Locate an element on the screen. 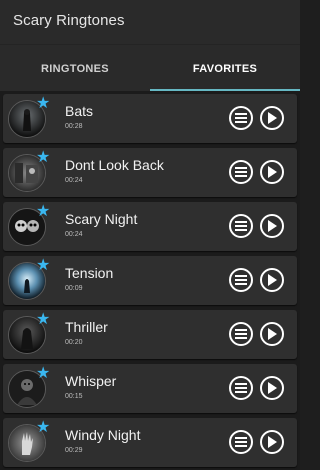 The height and width of the screenshot is (470, 320). list-item: ★ Bats 00:28 is located at coordinates (150, 118).